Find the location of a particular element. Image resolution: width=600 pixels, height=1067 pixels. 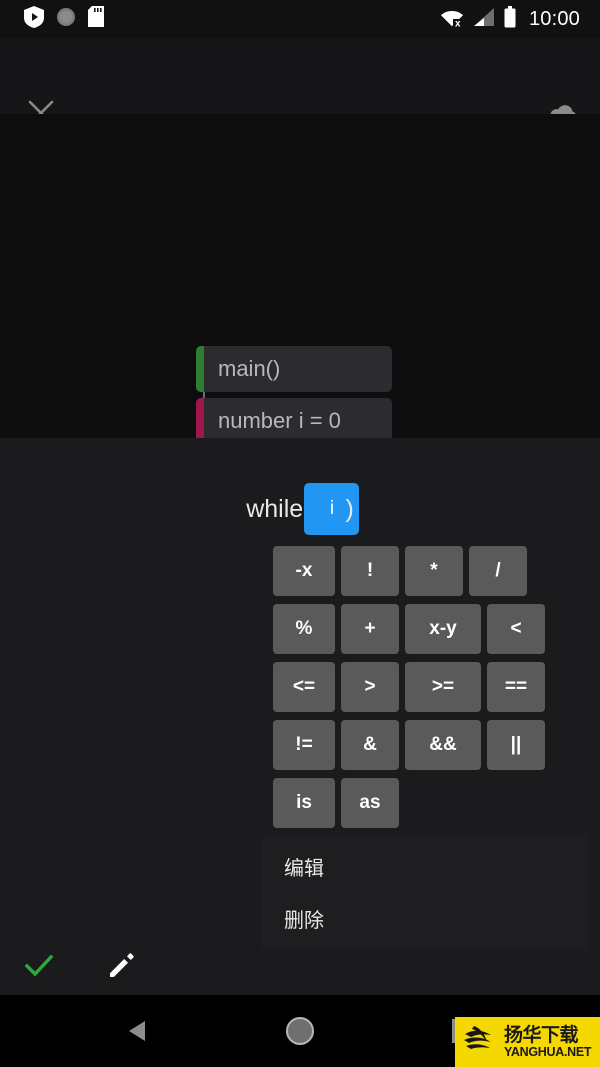

shield-play-icon is located at coordinates (34, 19).